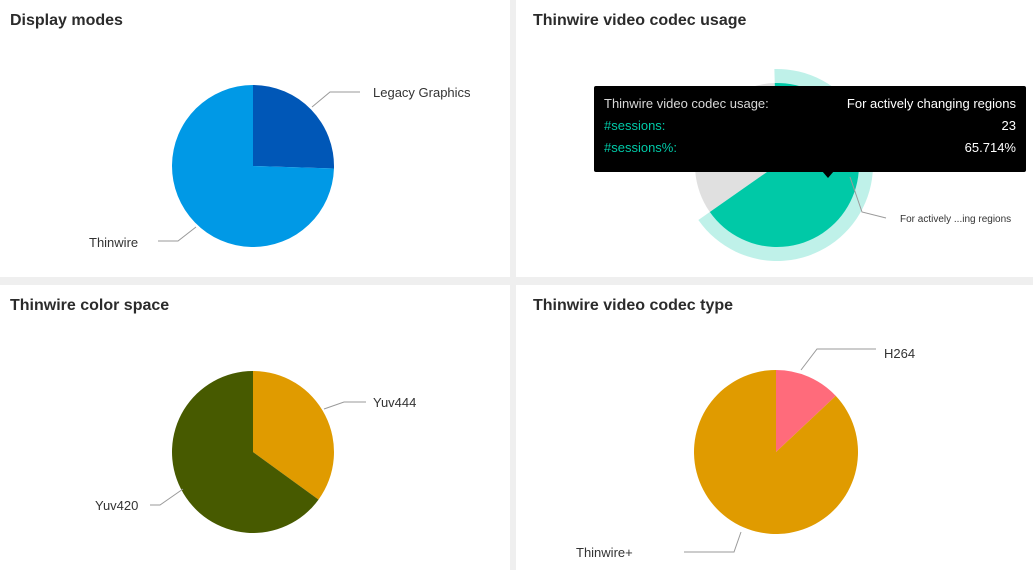 The image size is (1033, 570). What do you see at coordinates (931, 103) in the screenshot?
I see `tooltip-header-value: For actively changing regions` at bounding box center [931, 103].